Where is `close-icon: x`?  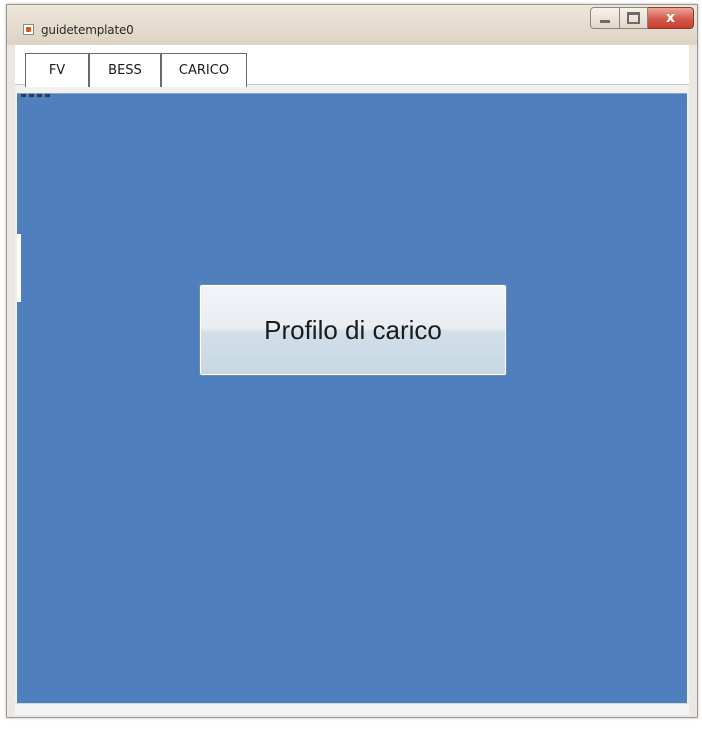 close-icon: x is located at coordinates (670, 18).